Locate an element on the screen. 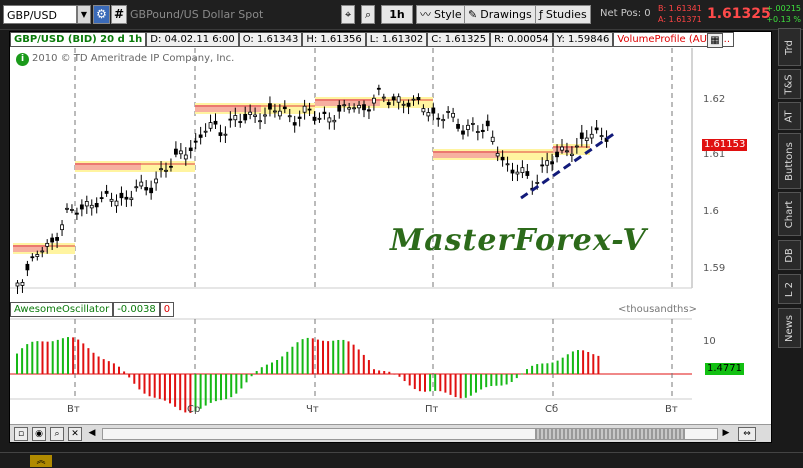 The height and width of the screenshot is (468, 803). scroll-left-icon: ◀ is located at coordinates (92, 434).